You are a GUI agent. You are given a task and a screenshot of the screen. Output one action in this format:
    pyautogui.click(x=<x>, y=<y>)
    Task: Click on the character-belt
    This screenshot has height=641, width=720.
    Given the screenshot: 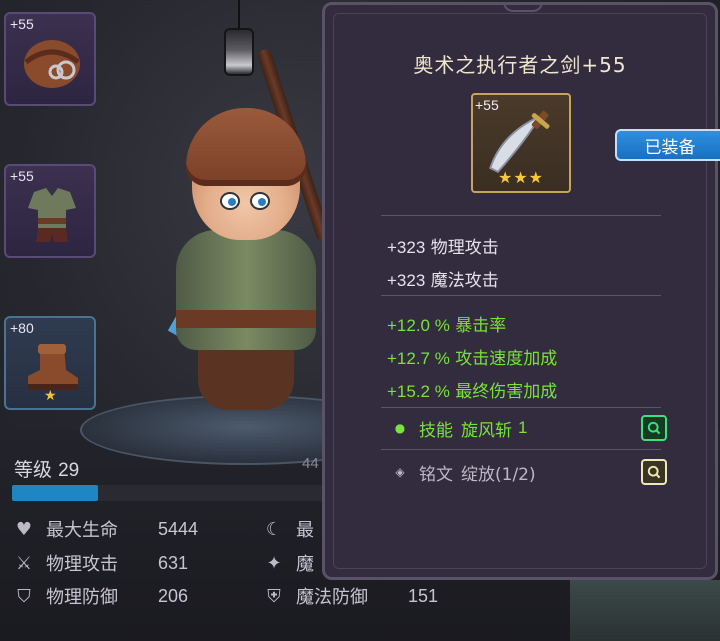 What is the action you would take?
    pyautogui.click(x=246, y=319)
    